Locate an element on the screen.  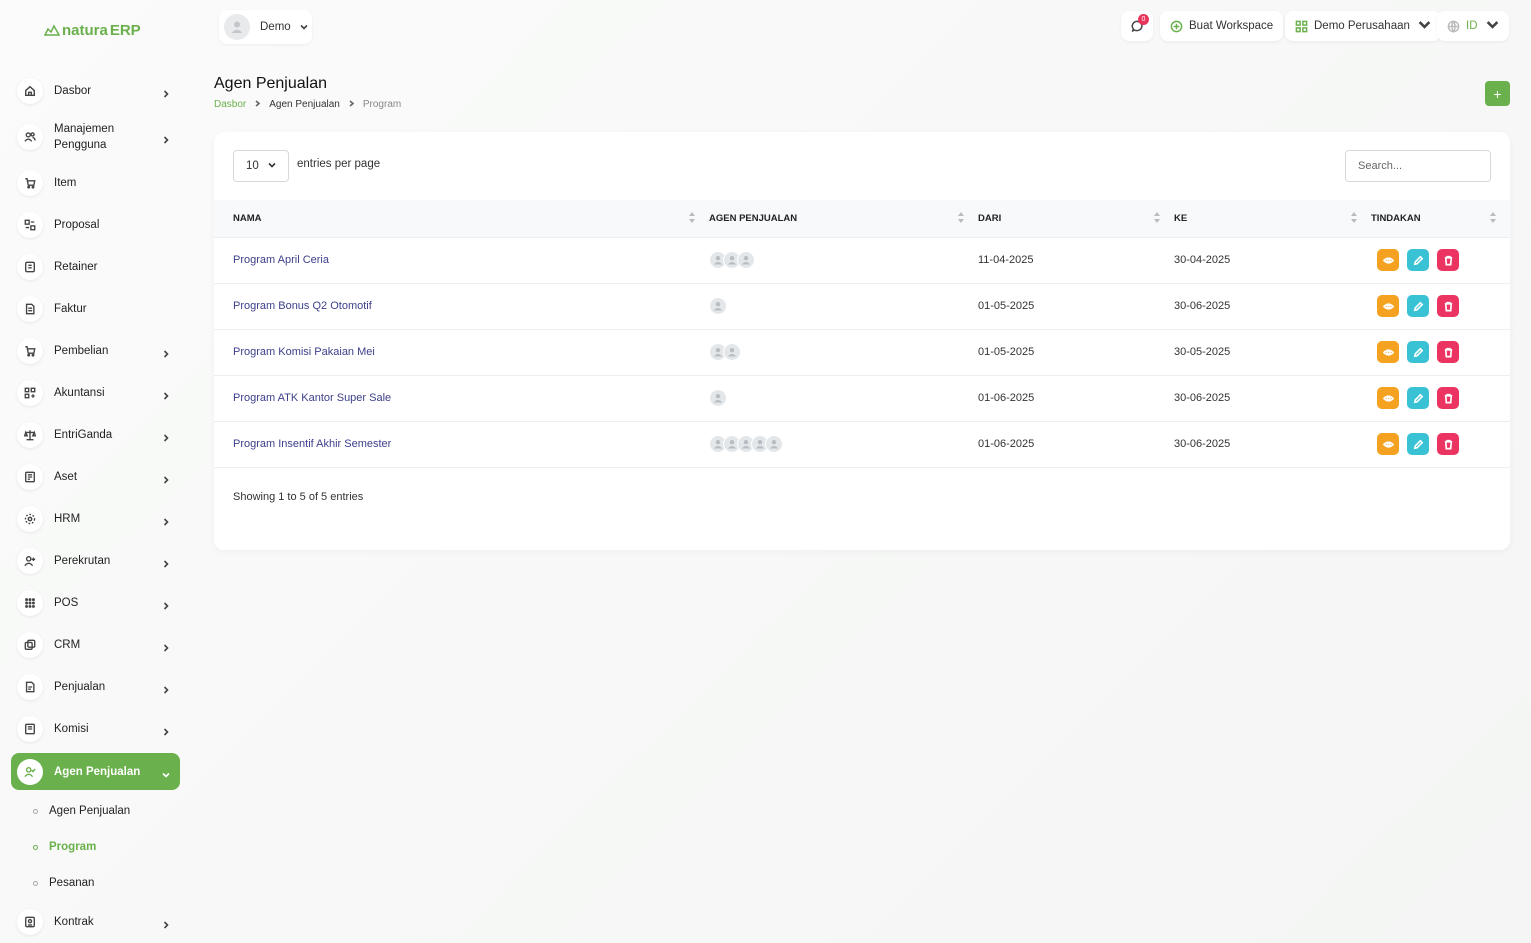
sidebar-item-agen-penjualan: Agen Penjualan is located at coordinates (95, 771).